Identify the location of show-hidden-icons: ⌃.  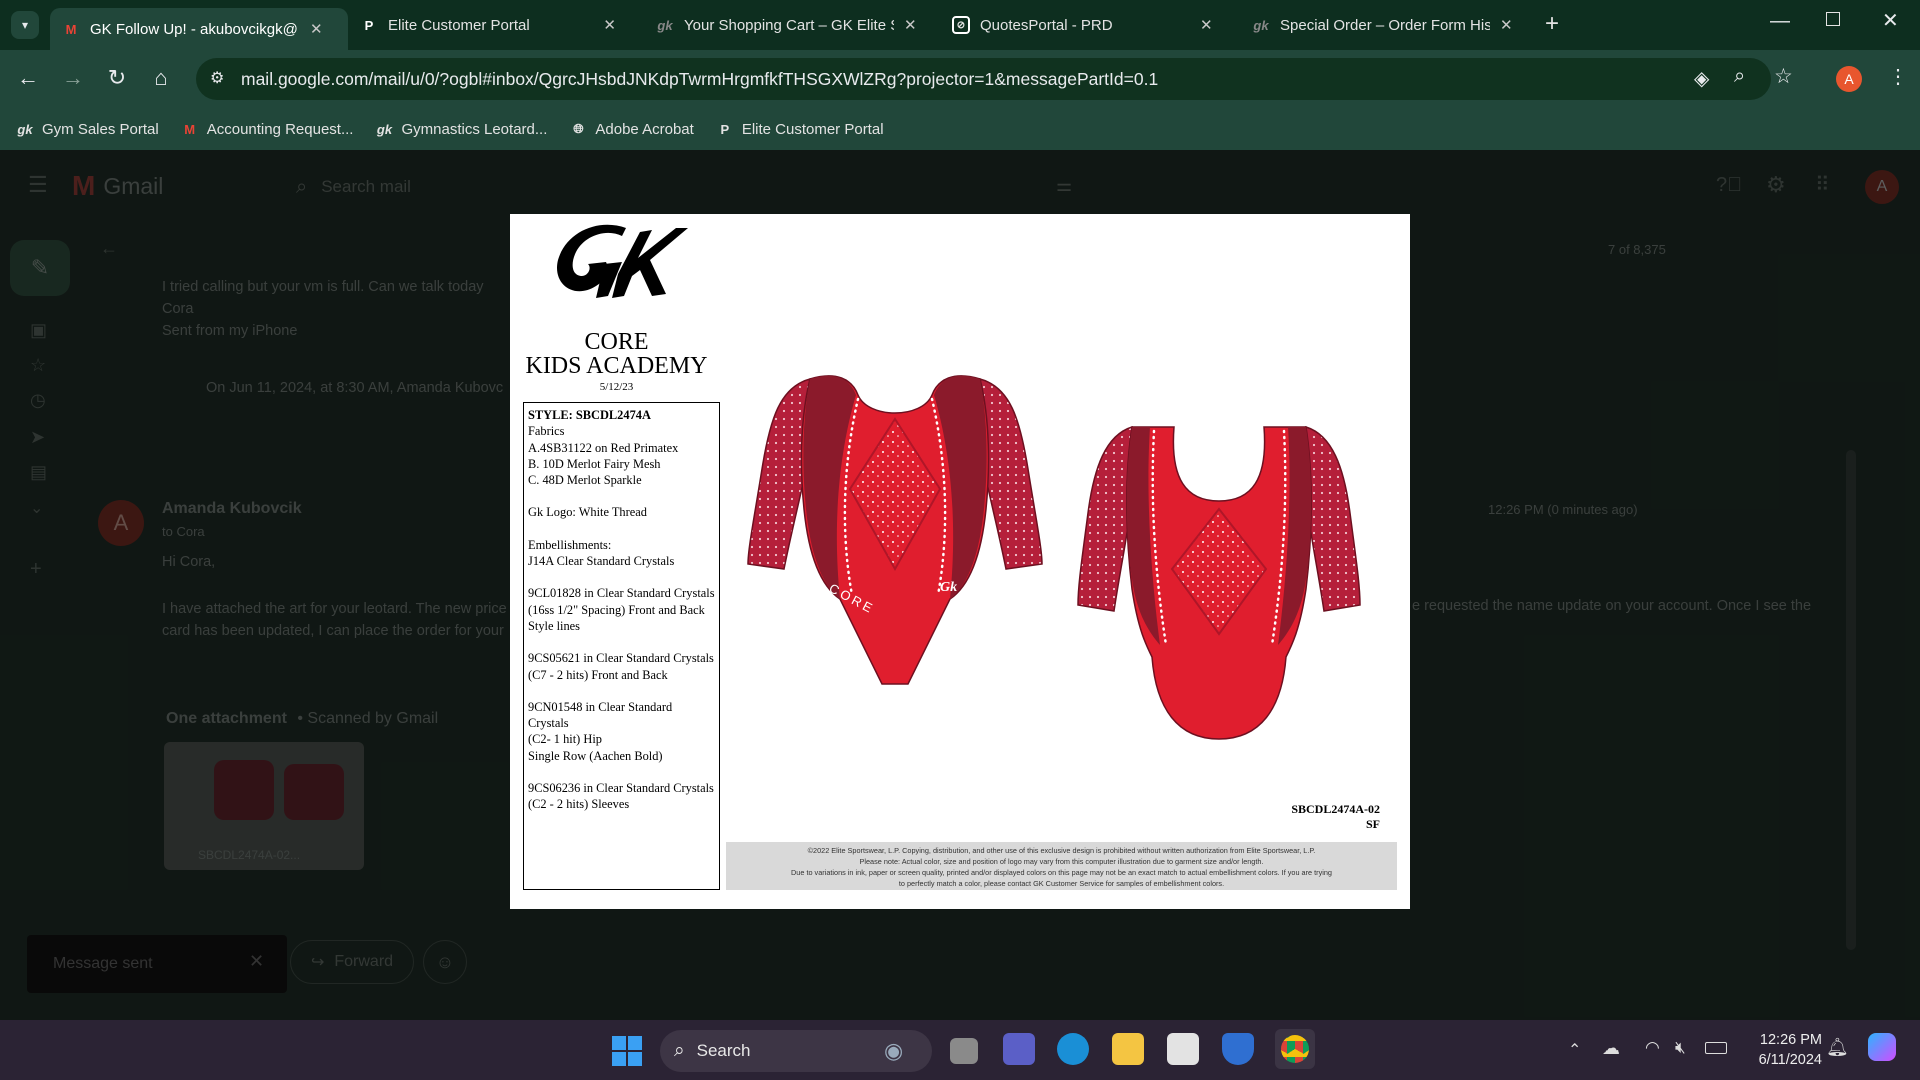
(1574, 1050).